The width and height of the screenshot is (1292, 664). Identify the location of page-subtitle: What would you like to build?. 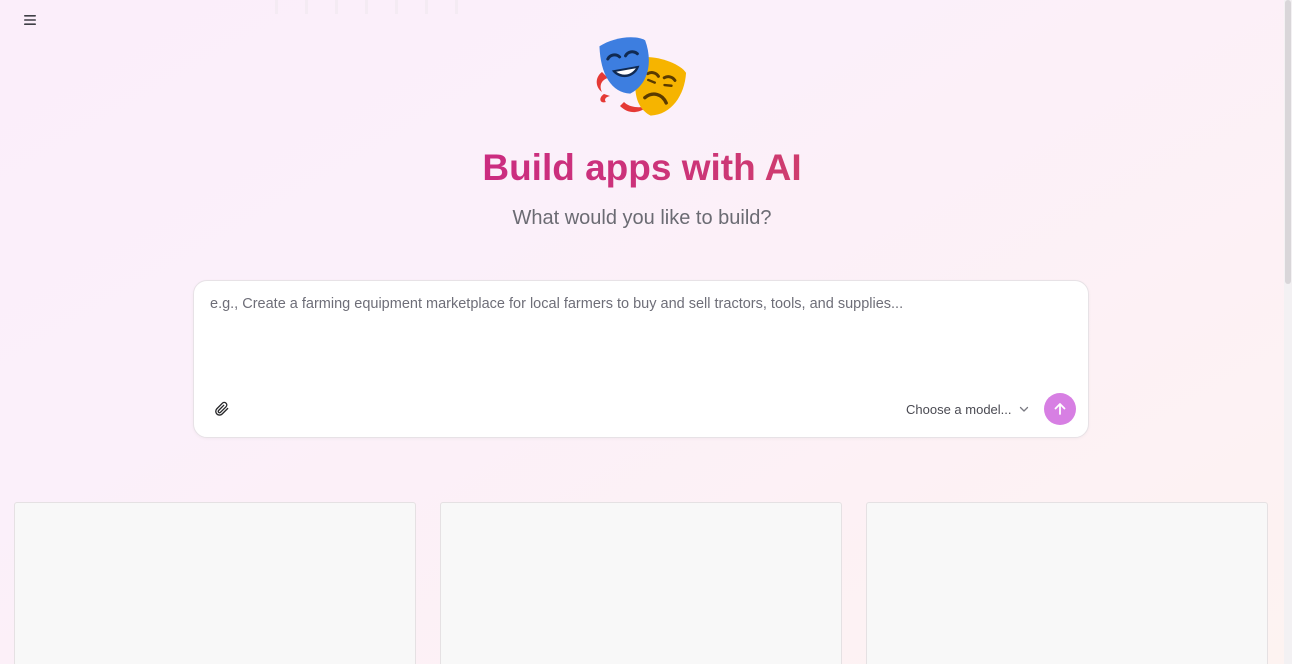
(642, 218).